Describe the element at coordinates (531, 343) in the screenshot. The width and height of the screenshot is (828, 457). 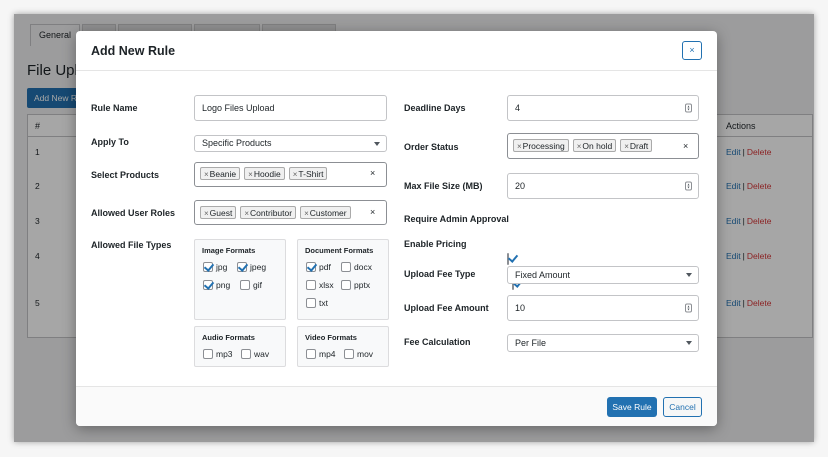
I see `fee-calculation-value: Per File` at that location.